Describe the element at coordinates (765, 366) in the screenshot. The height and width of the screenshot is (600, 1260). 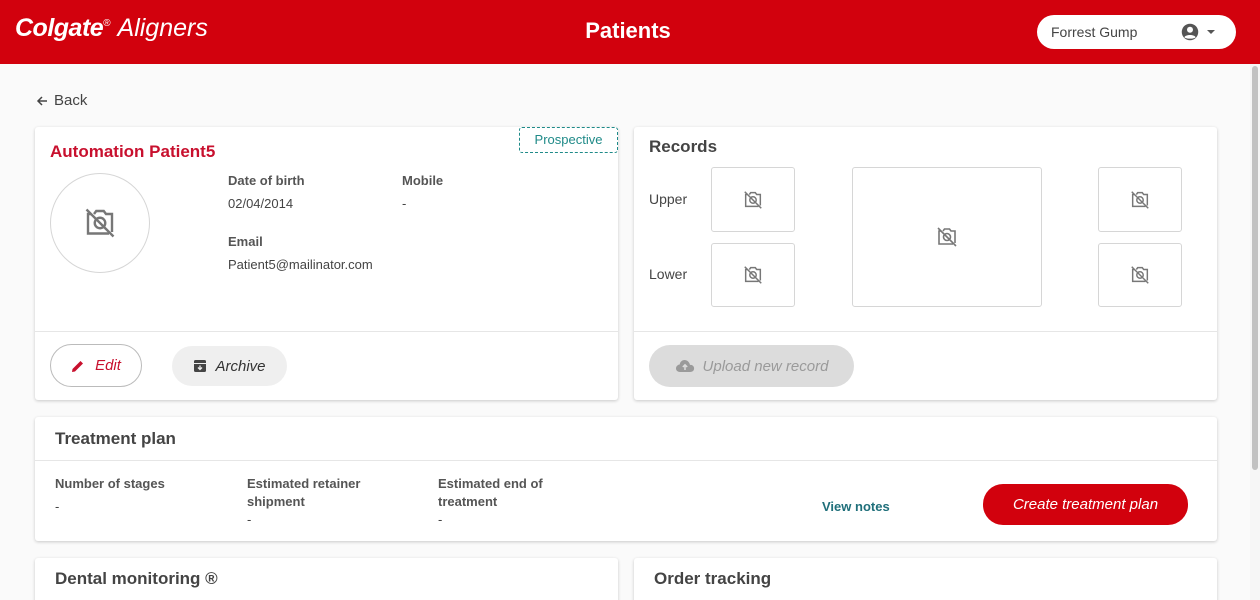
I see `upload-label: Upload new record` at that location.